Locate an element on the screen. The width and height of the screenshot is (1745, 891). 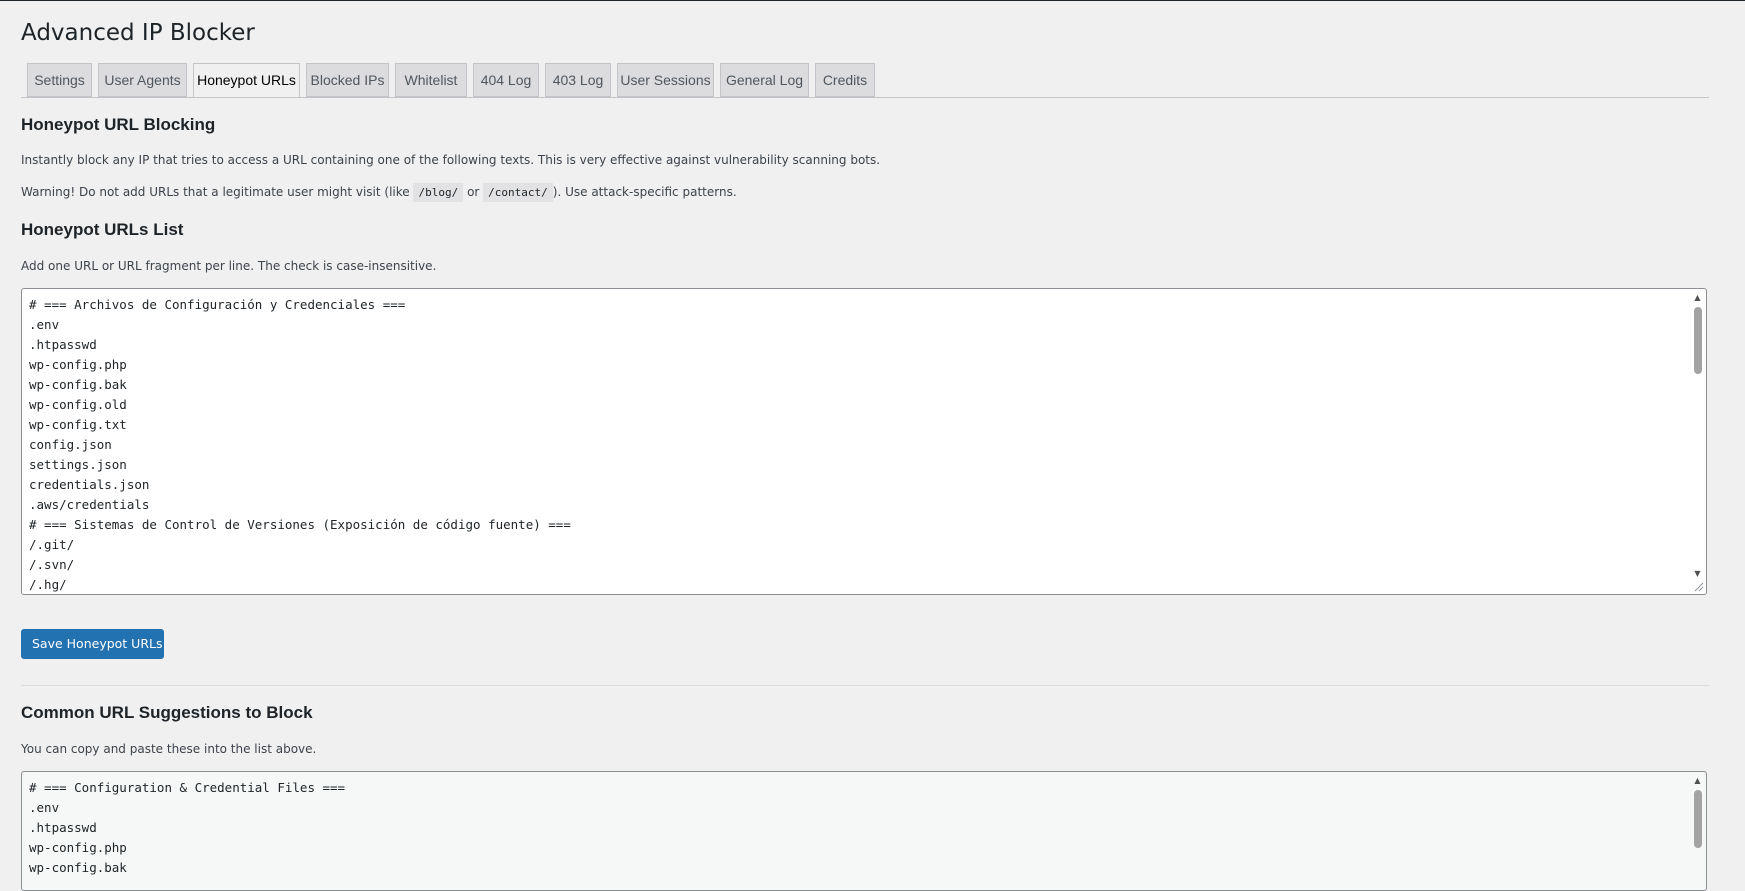
section-divider is located at coordinates (865, 685).